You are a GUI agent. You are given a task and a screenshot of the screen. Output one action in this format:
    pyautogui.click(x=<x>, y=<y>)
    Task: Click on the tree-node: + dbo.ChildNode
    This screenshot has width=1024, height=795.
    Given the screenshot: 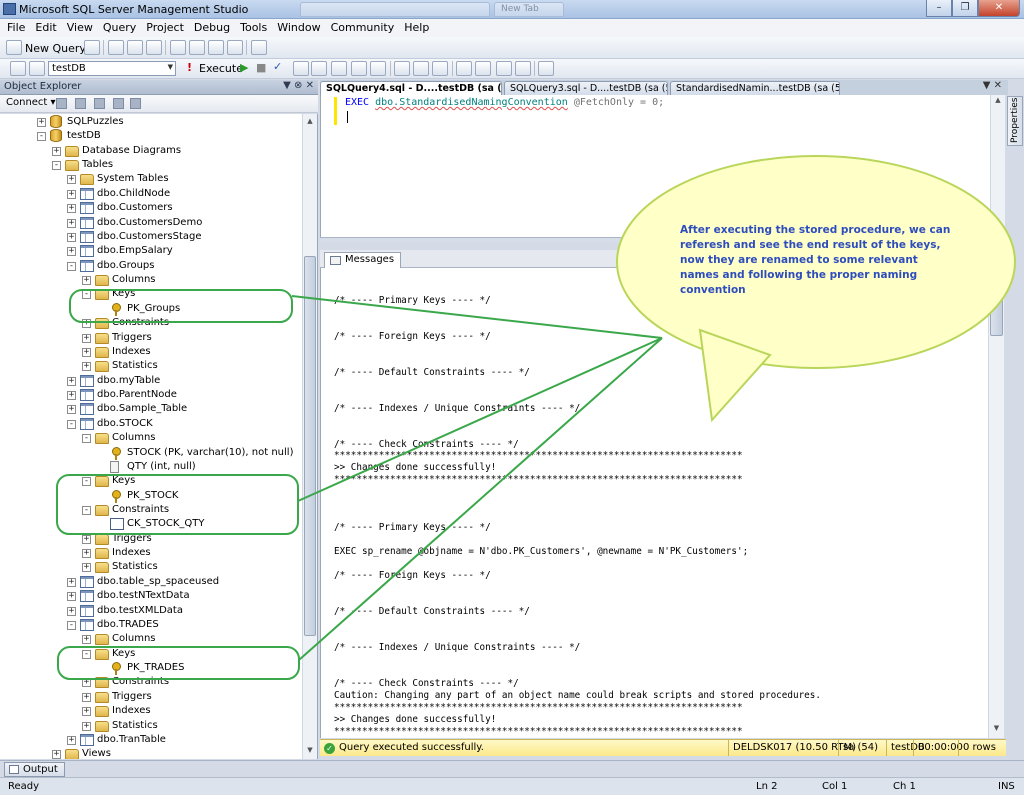 What is the action you would take?
    pyautogui.click(x=150, y=194)
    